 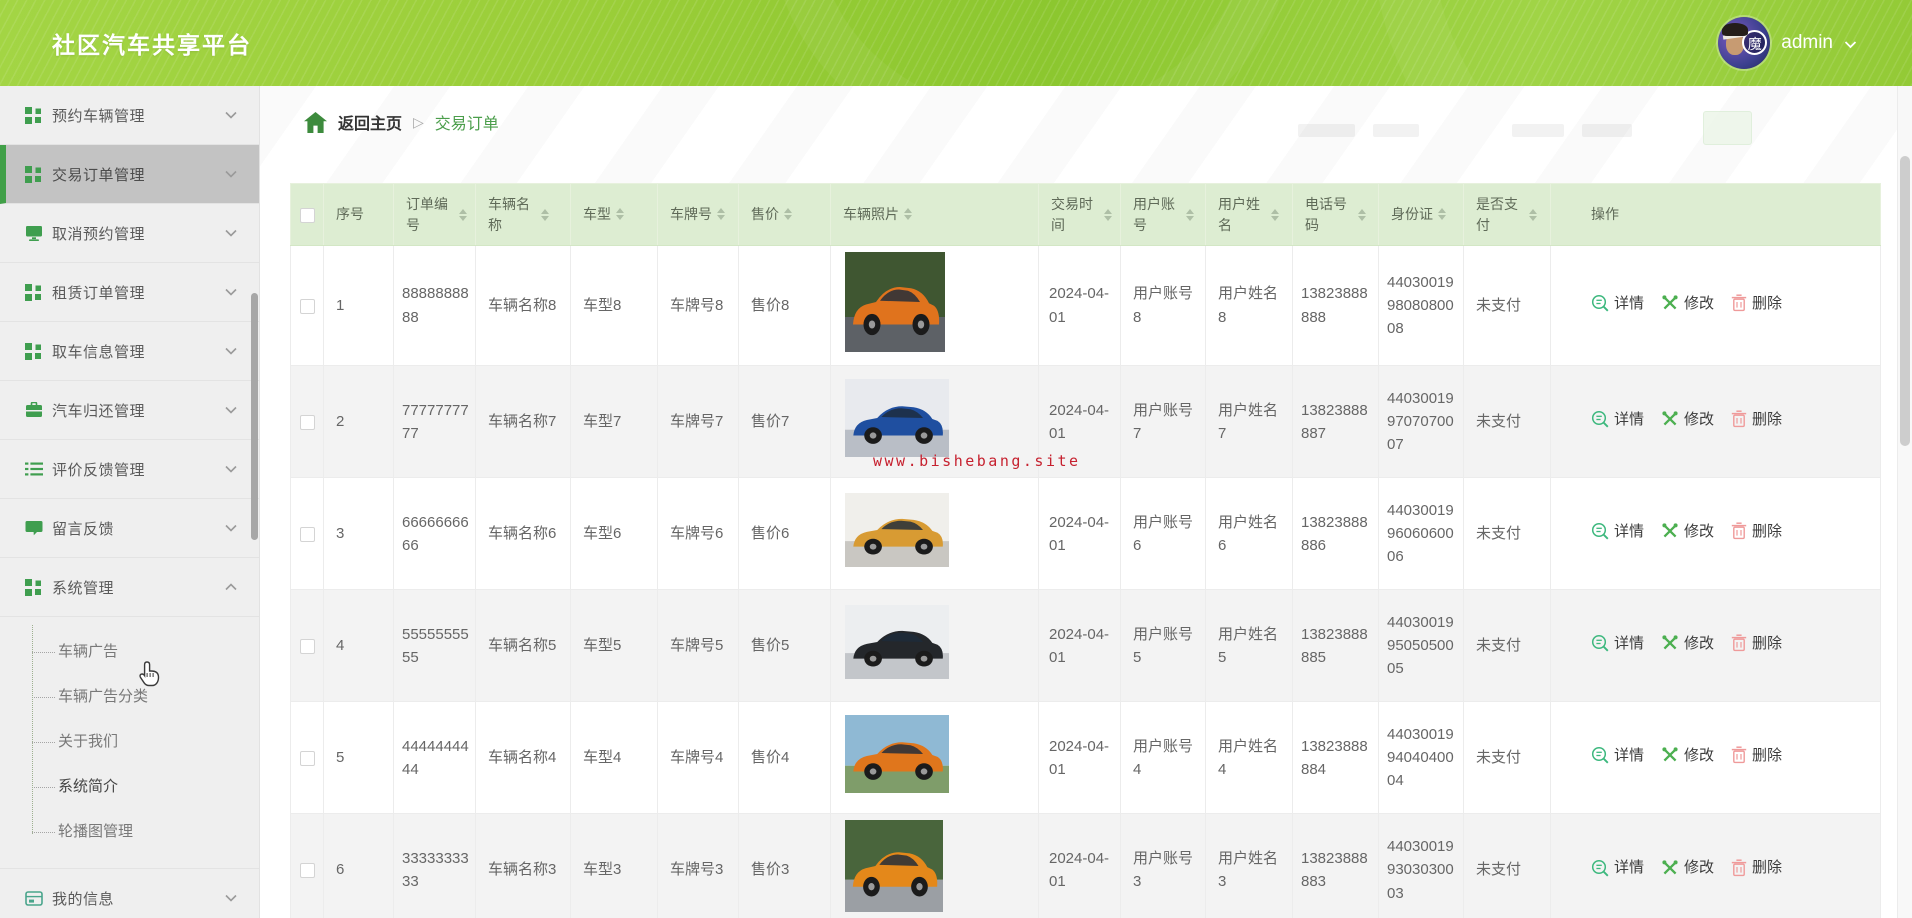 What do you see at coordinates (1507, 214) in the screenshot?
I see `col-header-pay_status: 是否支付` at bounding box center [1507, 214].